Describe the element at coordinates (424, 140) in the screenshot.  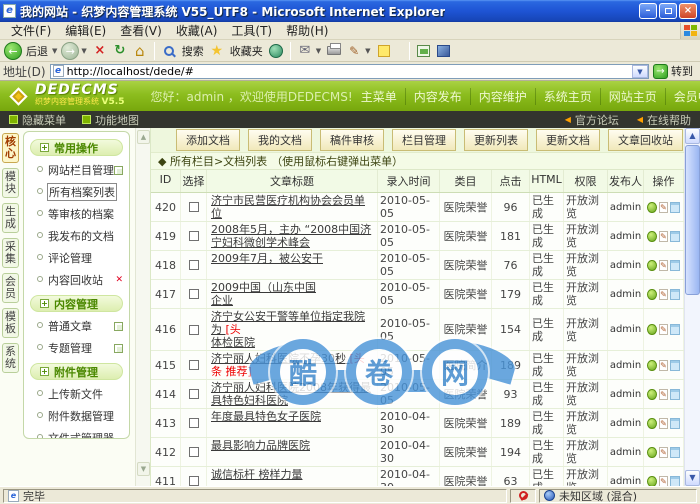
I see `action-button: 栏目管理` at that location.